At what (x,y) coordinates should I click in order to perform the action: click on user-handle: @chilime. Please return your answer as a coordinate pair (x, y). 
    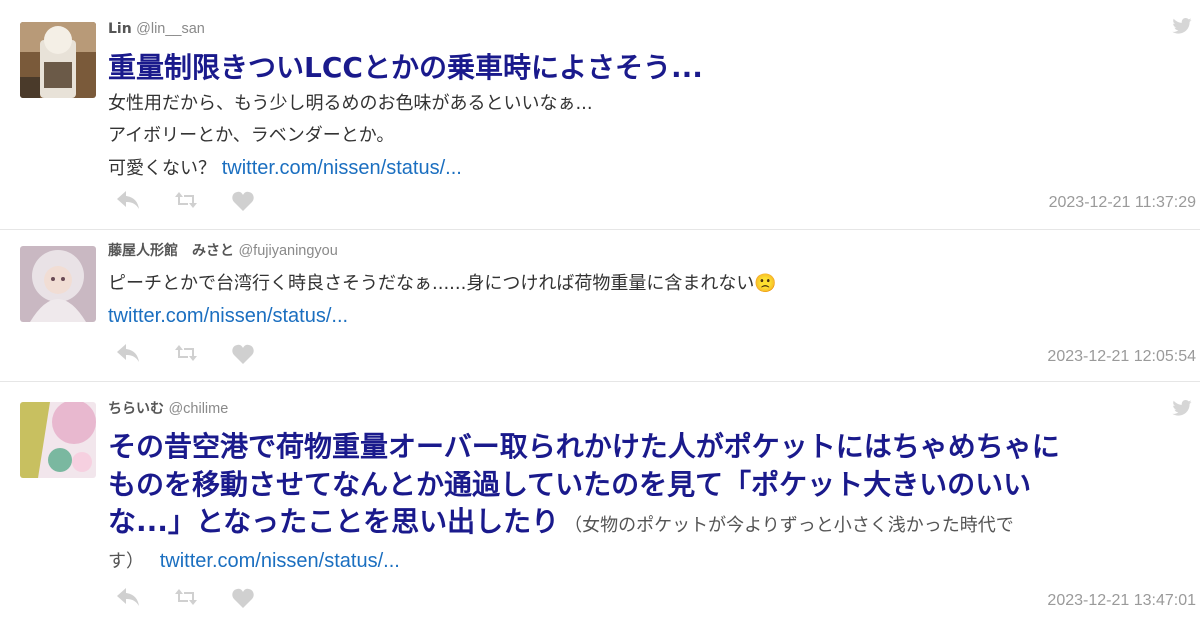
    Looking at the image, I should click on (198, 409).